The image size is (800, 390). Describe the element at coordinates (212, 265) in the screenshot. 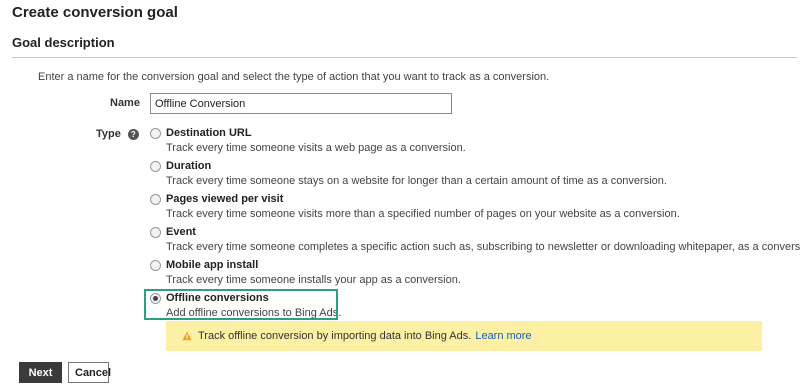

I see `option-title: Mobile app install` at that location.